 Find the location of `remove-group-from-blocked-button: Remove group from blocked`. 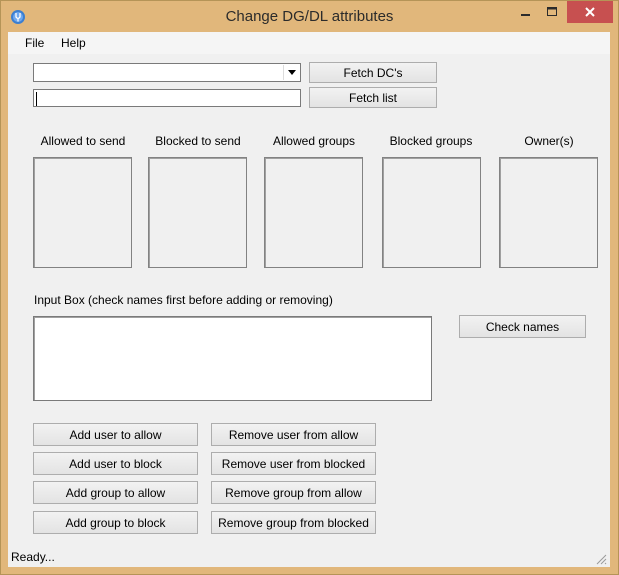

remove-group-from-blocked-button: Remove group from blocked is located at coordinates (293, 522).